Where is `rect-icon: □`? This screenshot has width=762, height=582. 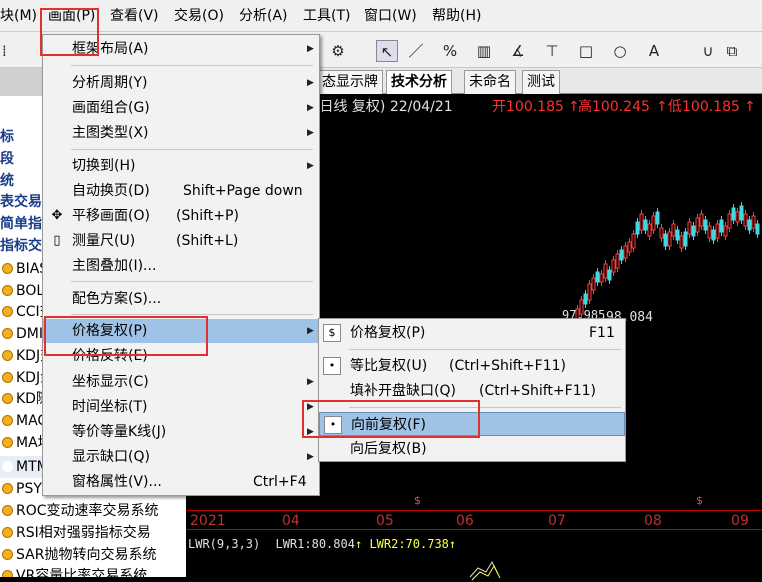 rect-icon: □ is located at coordinates (586, 51).